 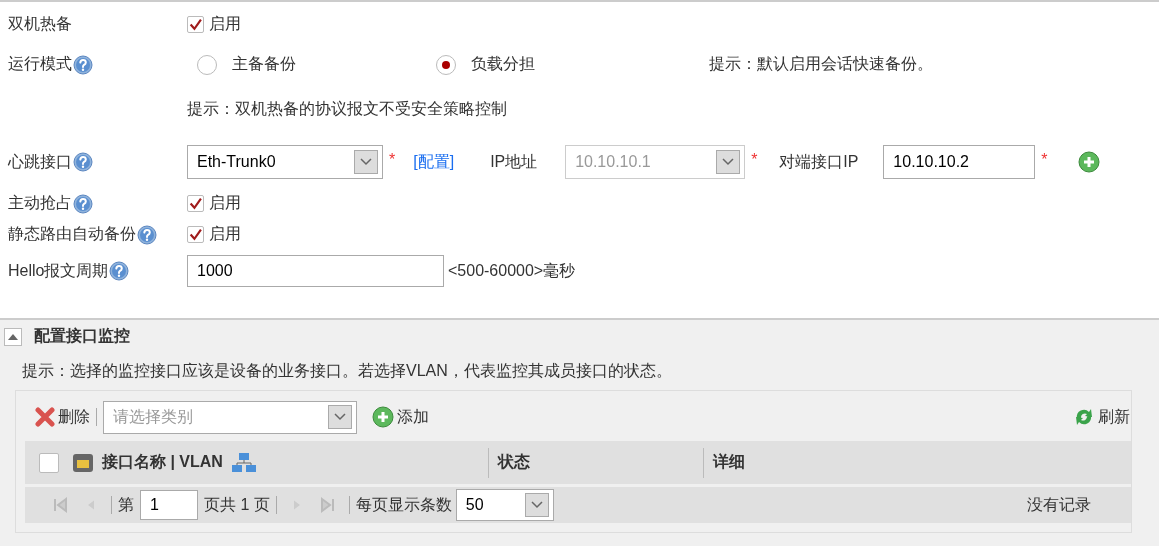 I want to click on port-icon, so click(x=83, y=462).